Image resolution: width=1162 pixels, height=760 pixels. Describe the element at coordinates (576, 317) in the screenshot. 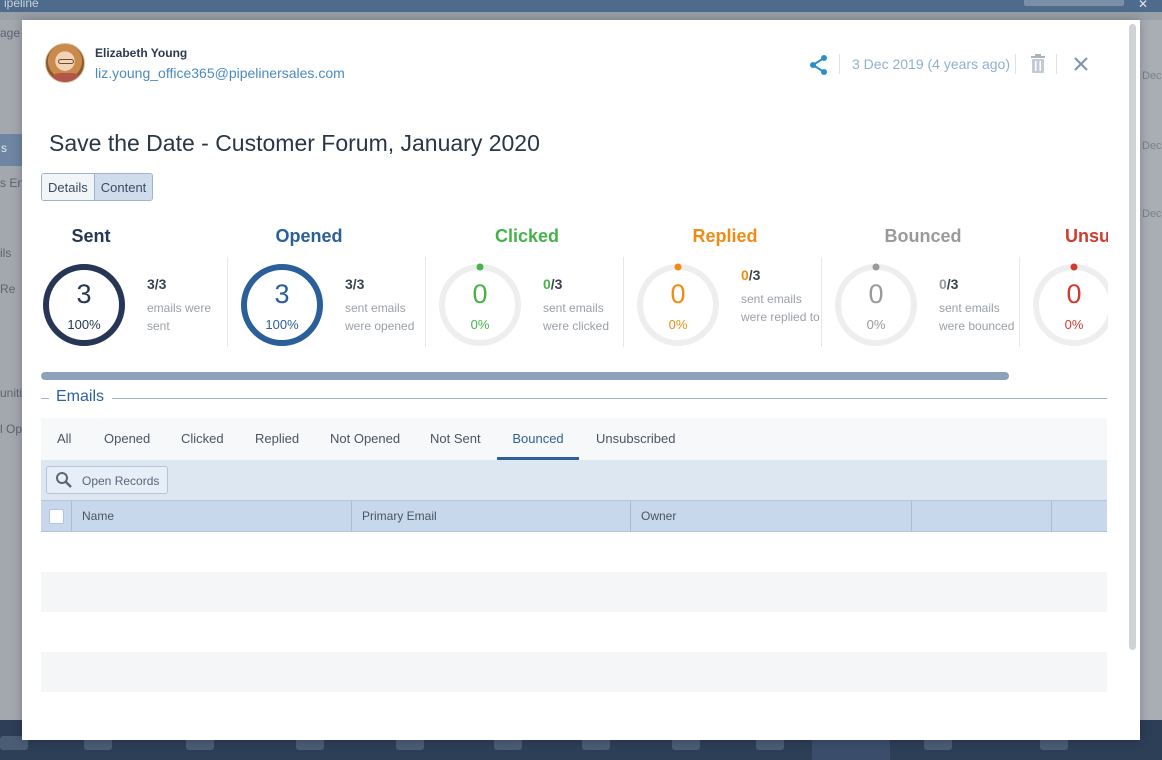

I see `stat-description: sent emails were clicked` at that location.